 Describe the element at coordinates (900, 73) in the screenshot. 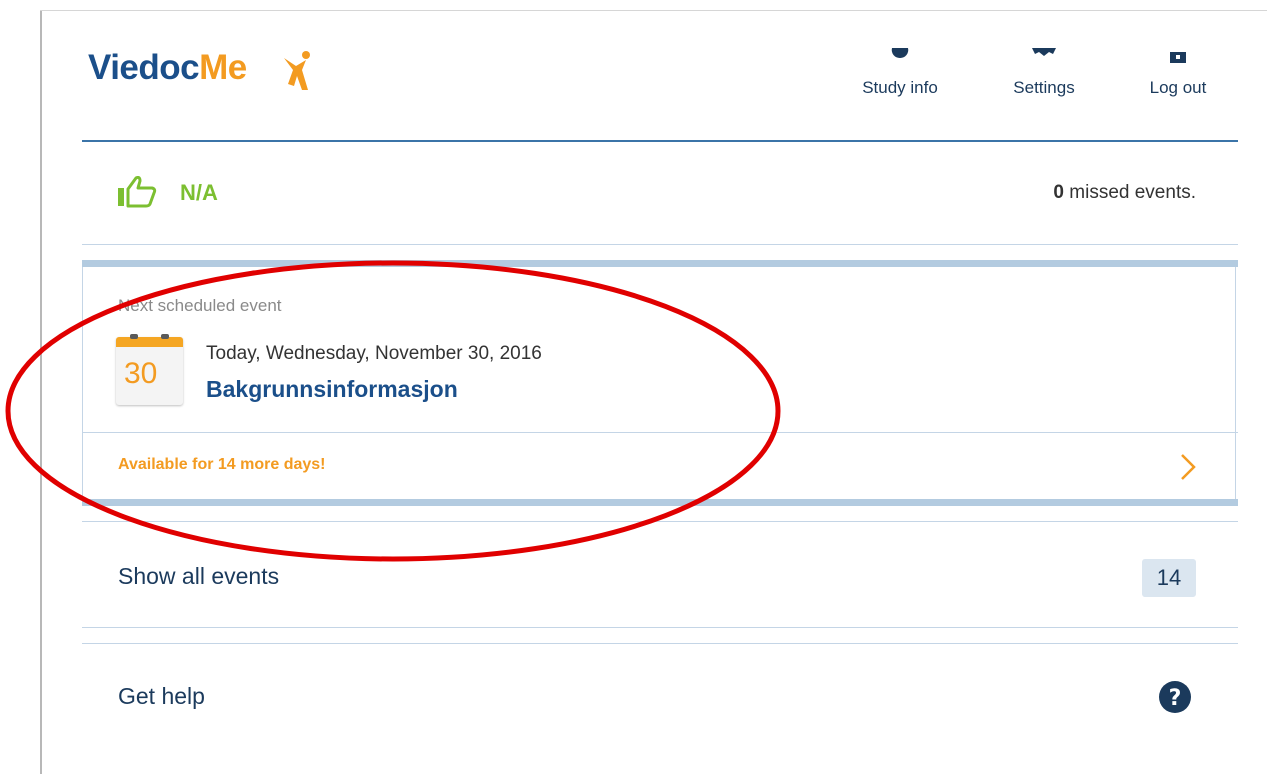

I see `nav-study-info: Study info` at that location.